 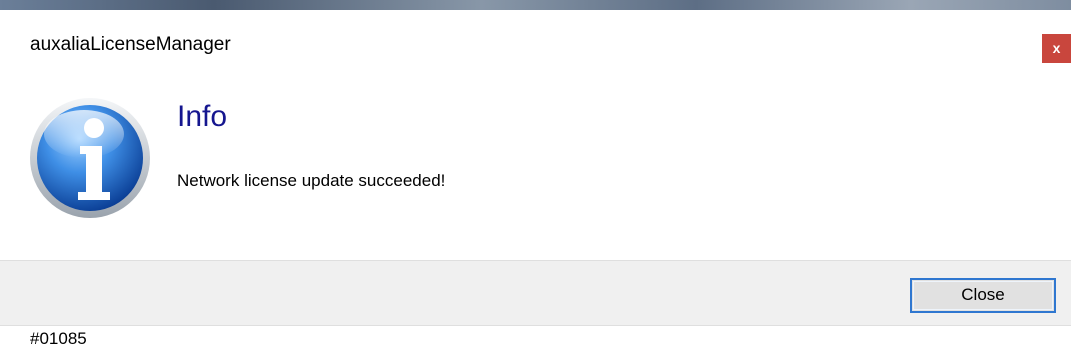 I want to click on window-close-button: x, so click(x=1056, y=48).